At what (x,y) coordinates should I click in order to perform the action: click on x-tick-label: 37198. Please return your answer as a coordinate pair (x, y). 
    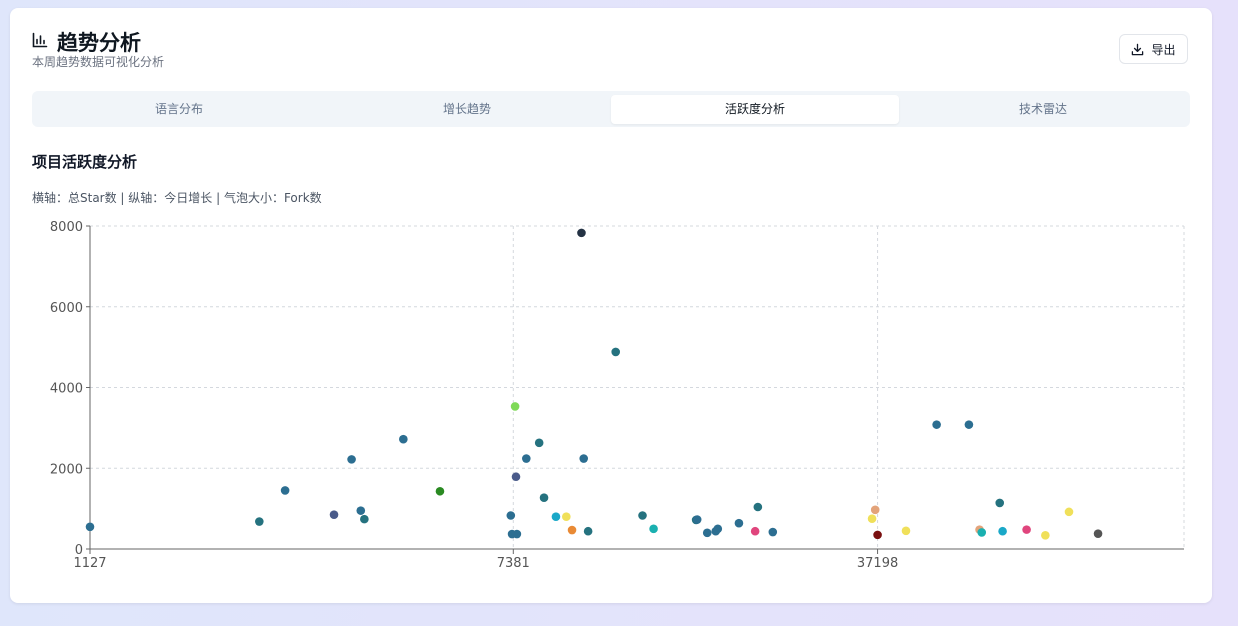
    Looking at the image, I should click on (877, 563).